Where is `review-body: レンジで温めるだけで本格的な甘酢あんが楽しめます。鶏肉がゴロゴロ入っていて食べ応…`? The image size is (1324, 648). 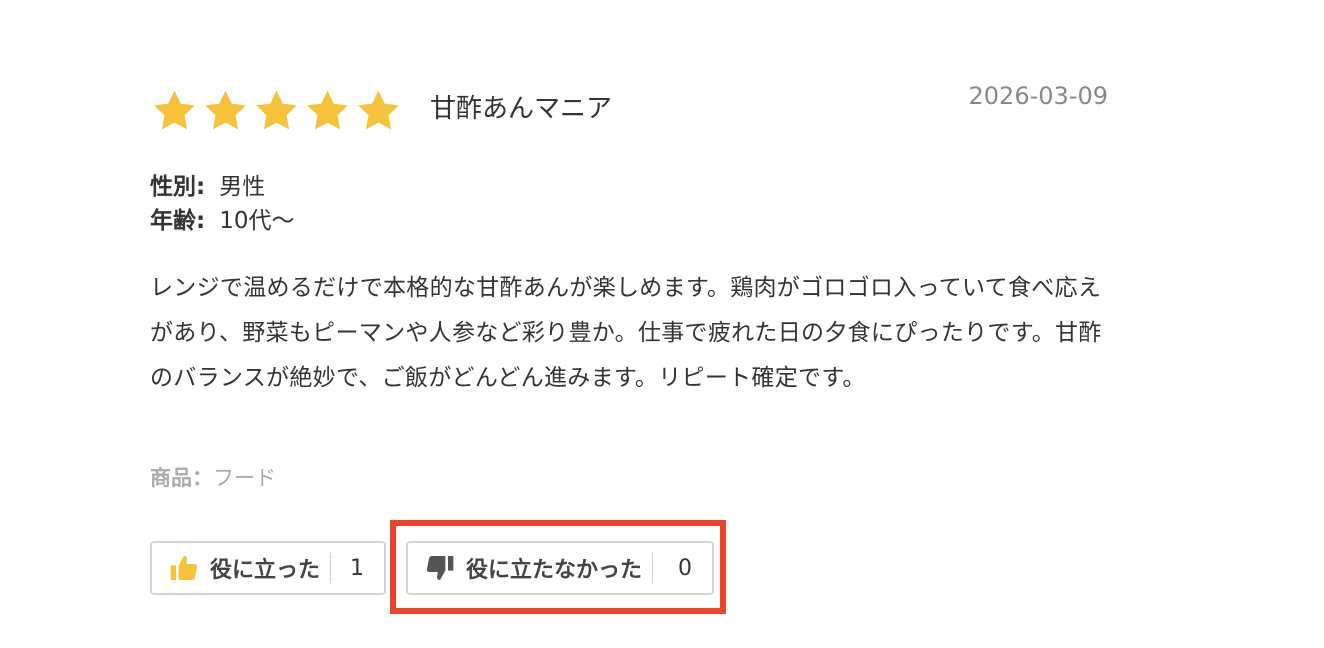
review-body: レンジで温めるだけで本格的な甘酢あんが楽しめます。鶏肉がゴロゴロ入っていて食べ応… is located at coordinates (626, 333).